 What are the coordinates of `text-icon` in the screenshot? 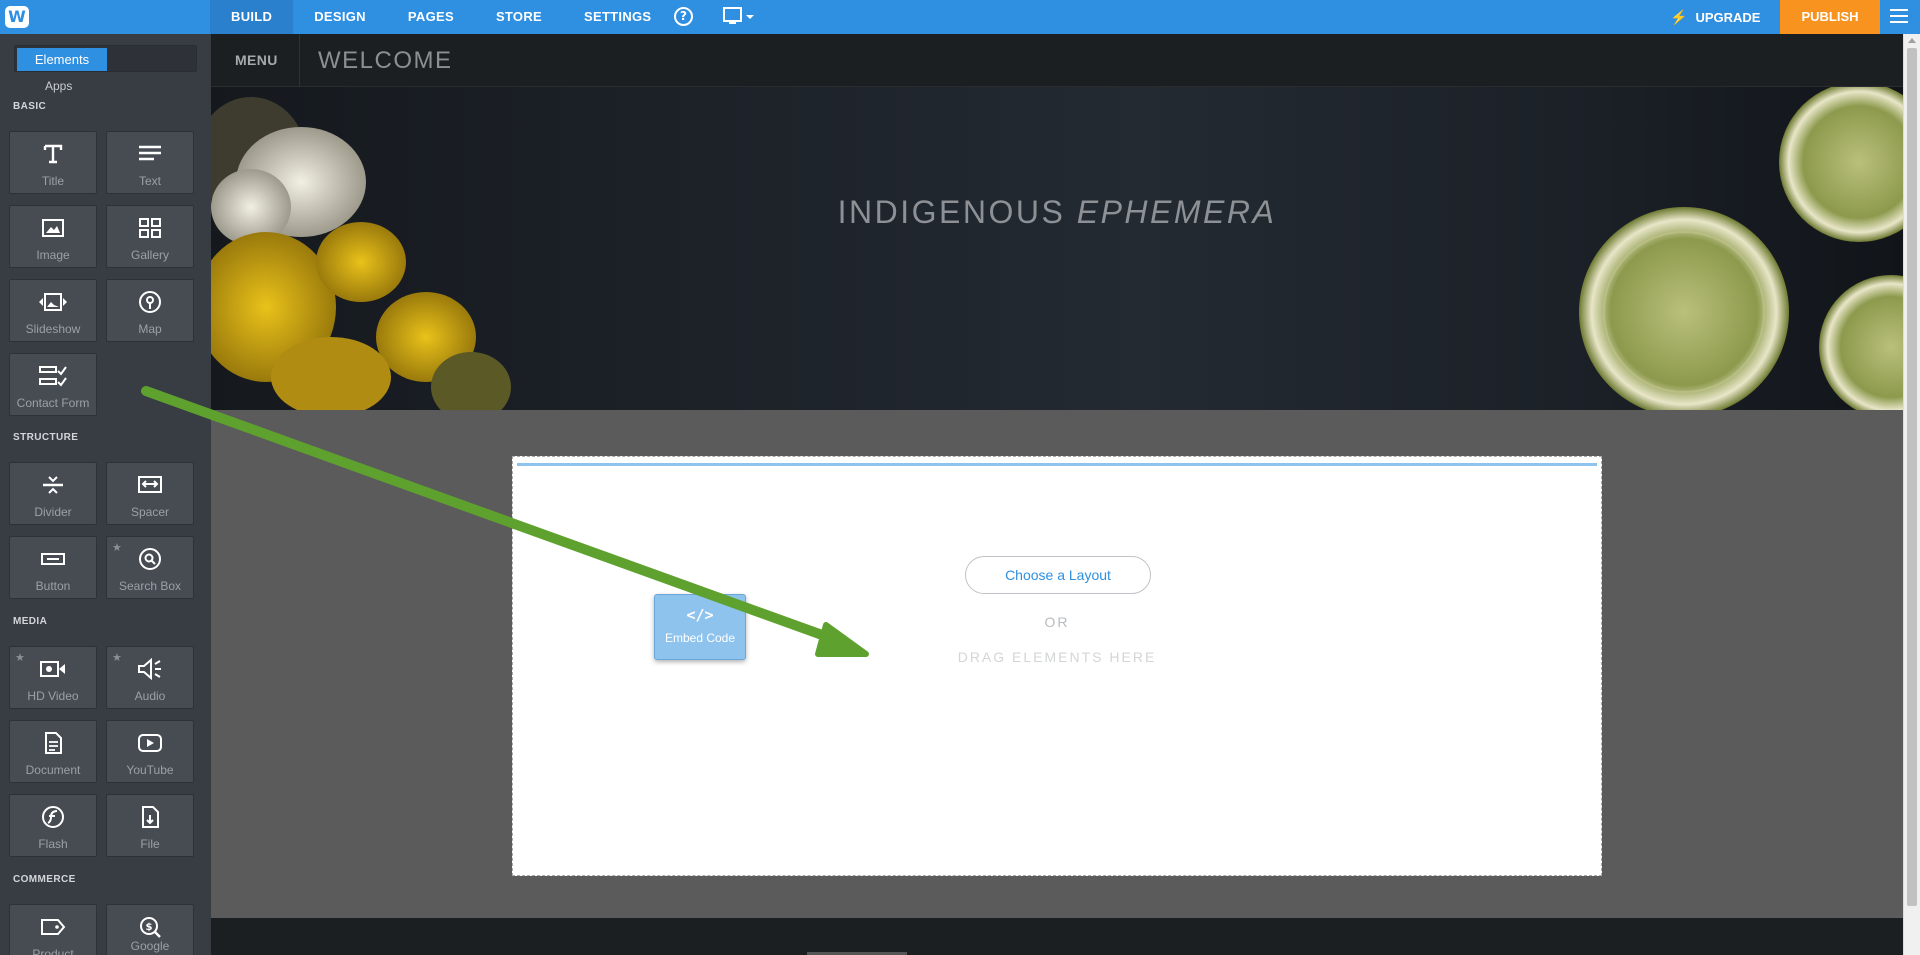 It's located at (150, 154).